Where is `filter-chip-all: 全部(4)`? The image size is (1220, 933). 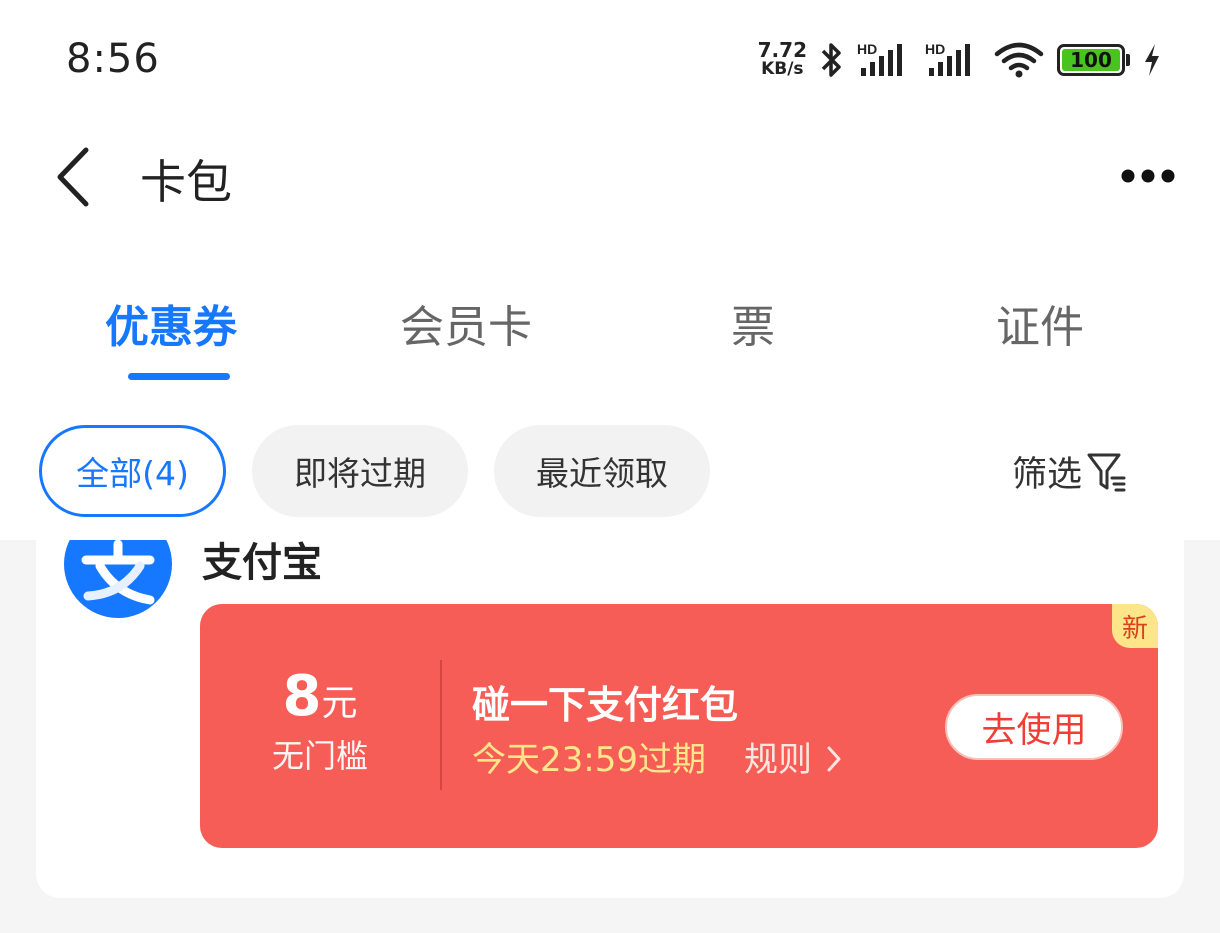 filter-chip-all: 全部(4) is located at coordinates (132, 471).